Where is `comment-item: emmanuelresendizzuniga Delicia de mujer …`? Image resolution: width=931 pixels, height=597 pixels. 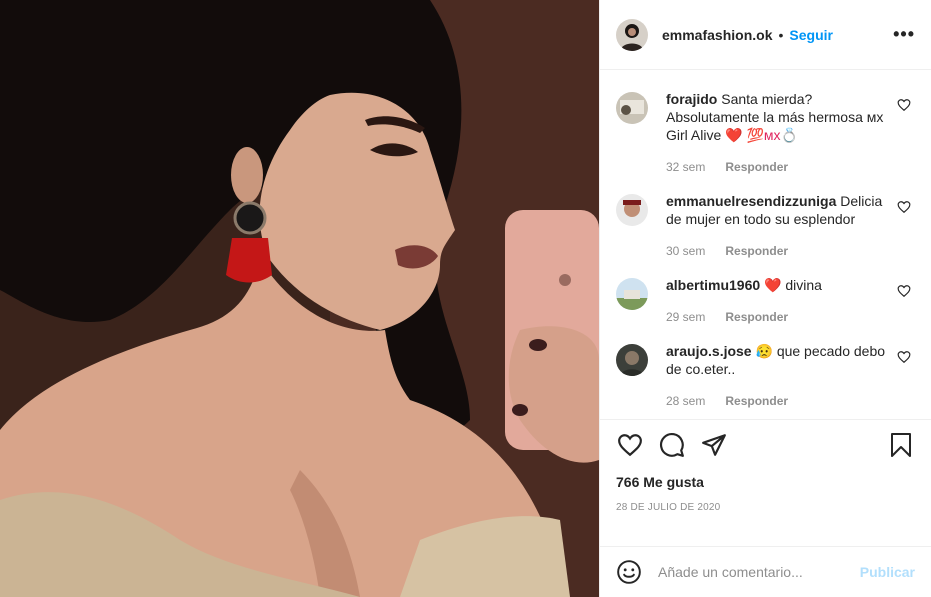 comment-item: emmanuelresendizzuniga Delicia de mujer … is located at coordinates (765, 226).